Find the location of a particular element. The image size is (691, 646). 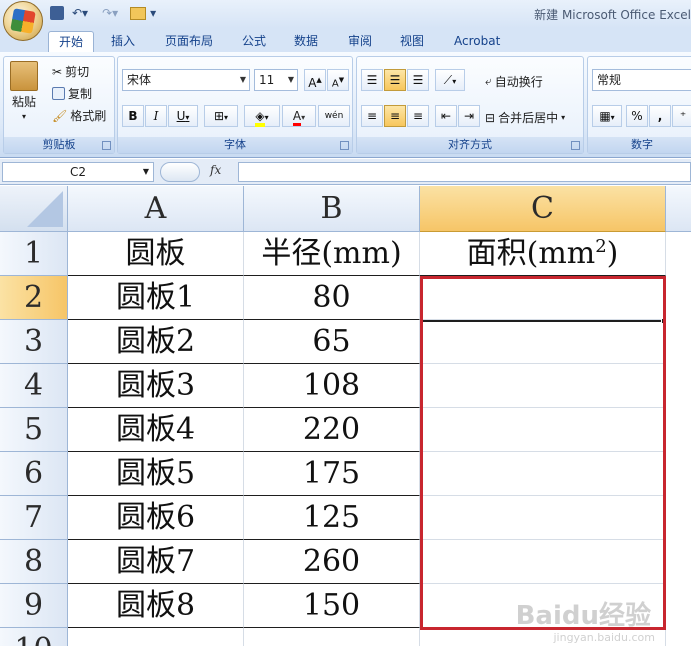

cell-c7 is located at coordinates (543, 518).